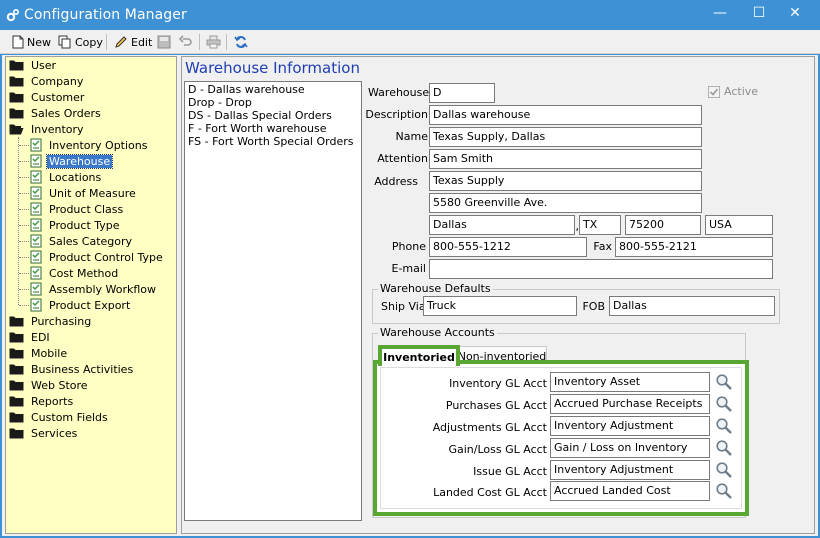  Describe the element at coordinates (630, 448) in the screenshot. I see `gain-loss-gl-field: Gain / Loss on Inventory` at that location.